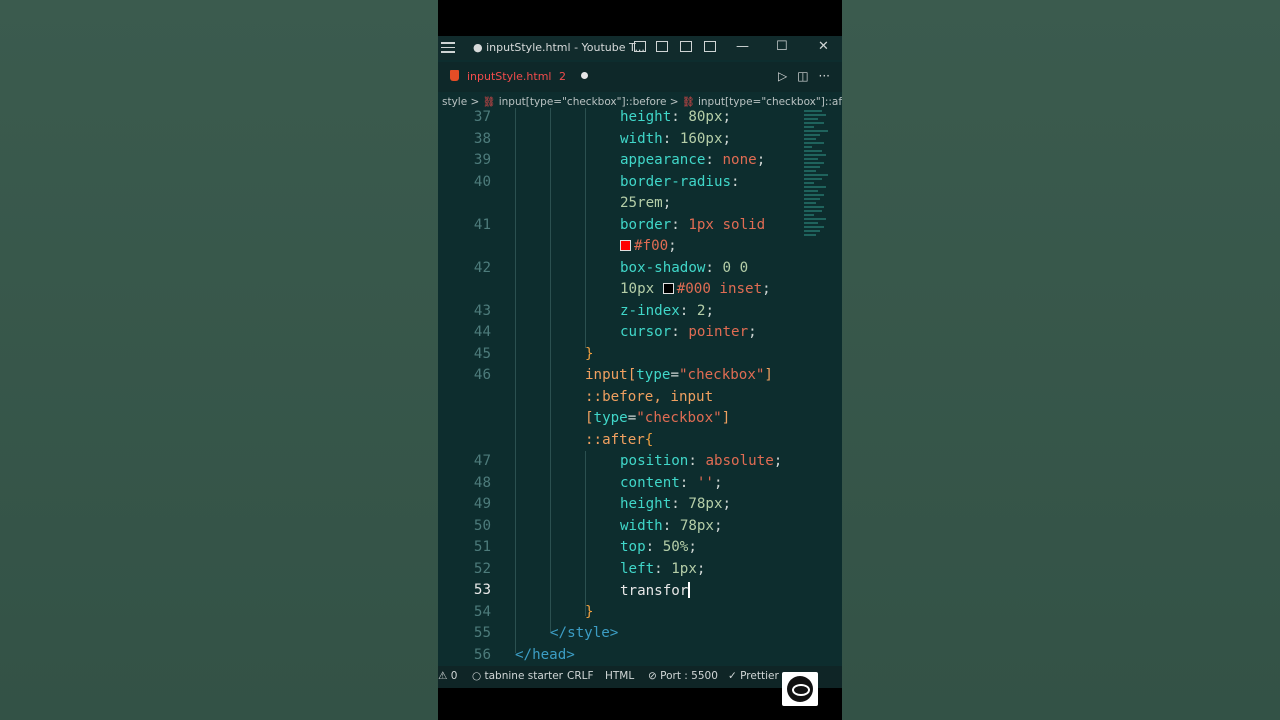  Describe the element at coordinates (580, 676) in the screenshot. I see `eol-indicator: CRLF` at that location.